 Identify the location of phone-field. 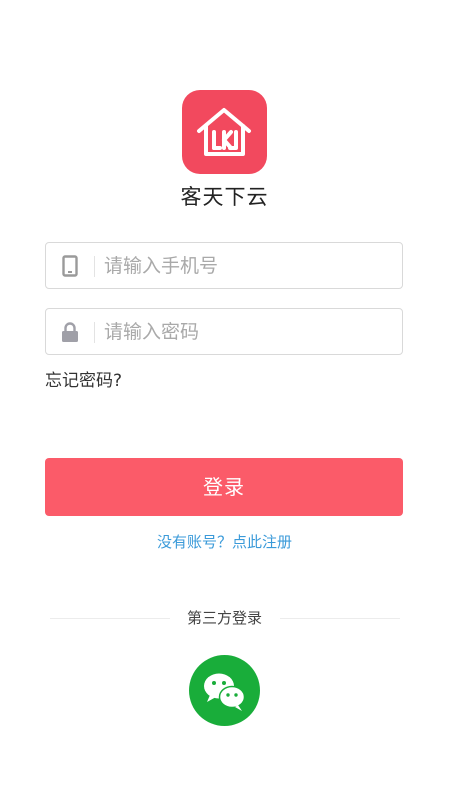
(224, 265).